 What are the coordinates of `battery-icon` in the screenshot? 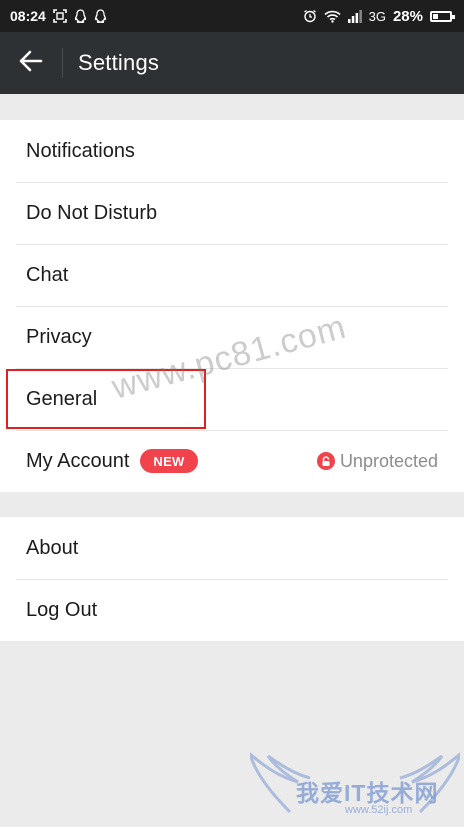 It's located at (442, 16).